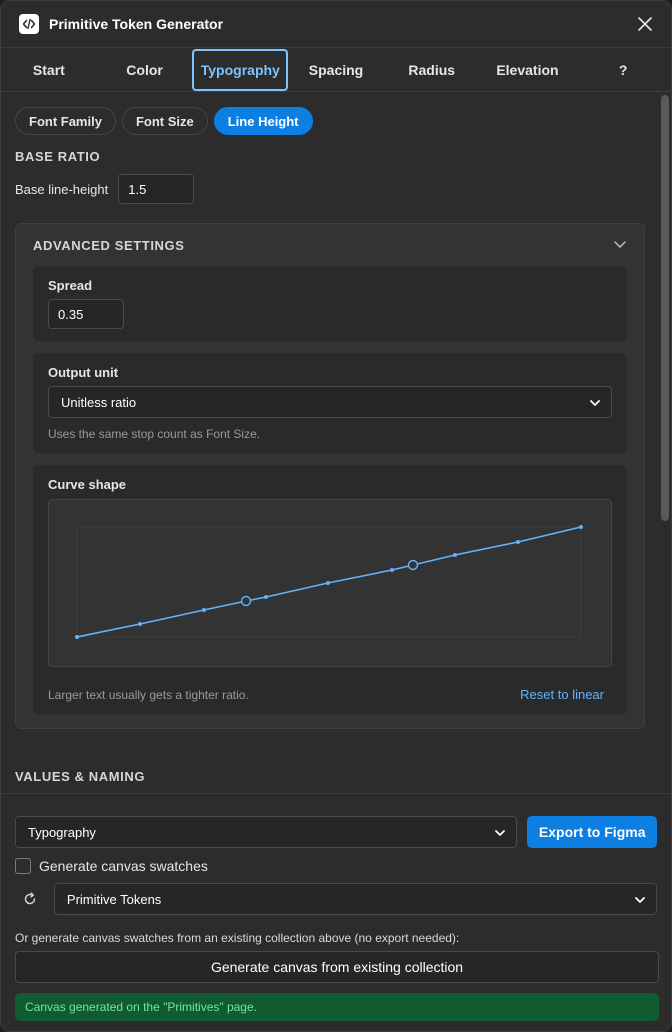 This screenshot has width=672, height=1032. Describe the element at coordinates (58, 156) in the screenshot. I see `base-ratio-heading: BASE RATIO` at that location.